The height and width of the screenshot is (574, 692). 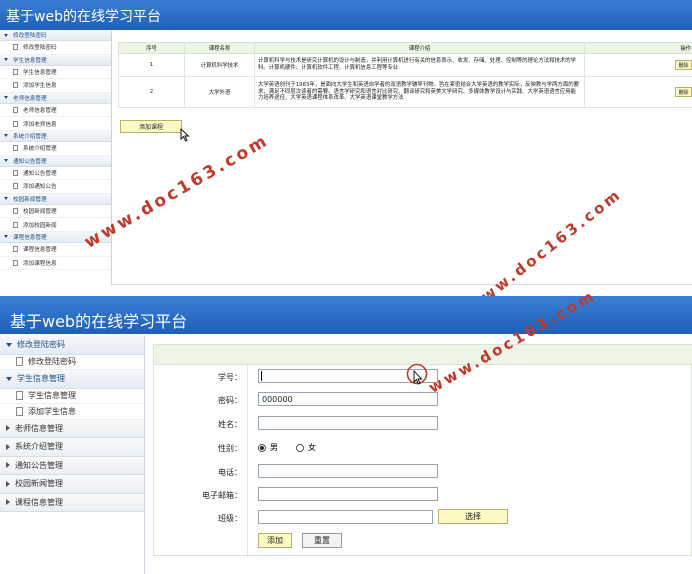 What do you see at coordinates (30, 199) in the screenshot?
I see `sidebar-section-label: 校园新闻管理` at bounding box center [30, 199].